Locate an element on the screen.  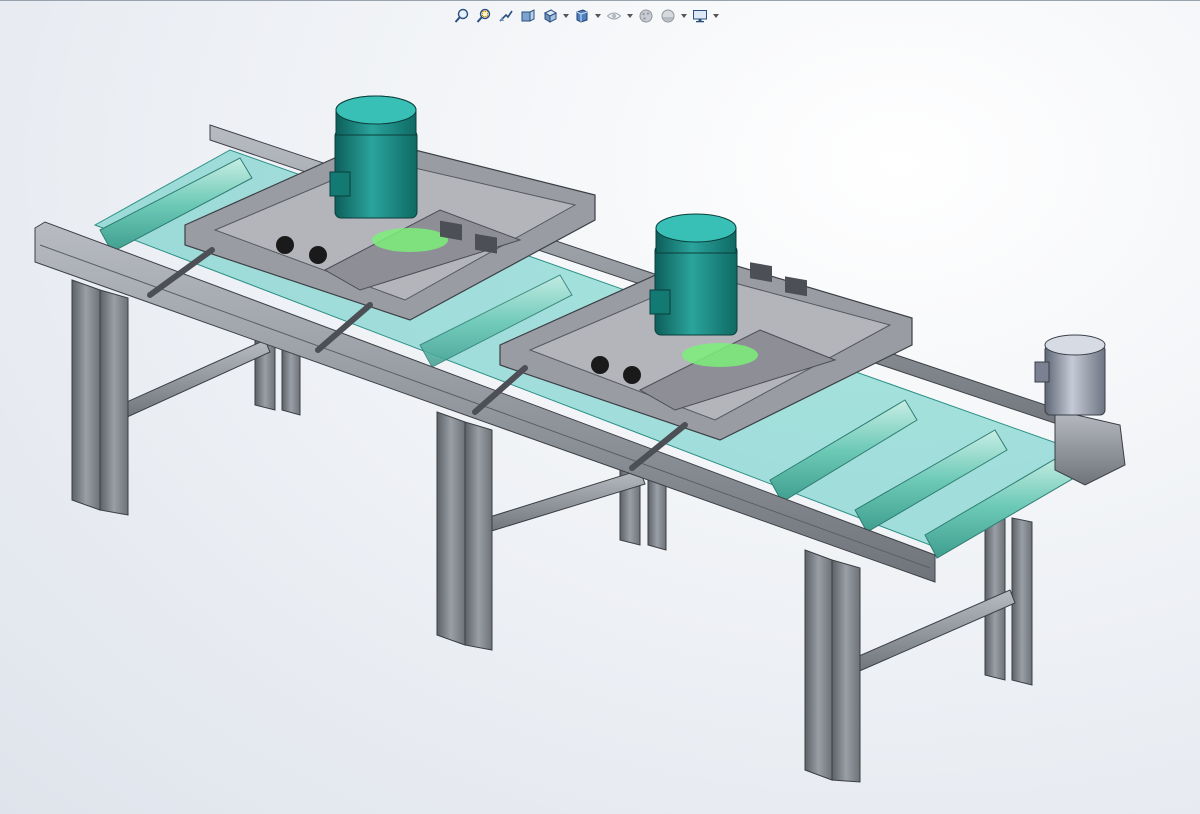
window-top-border is located at coordinates (600, 0).